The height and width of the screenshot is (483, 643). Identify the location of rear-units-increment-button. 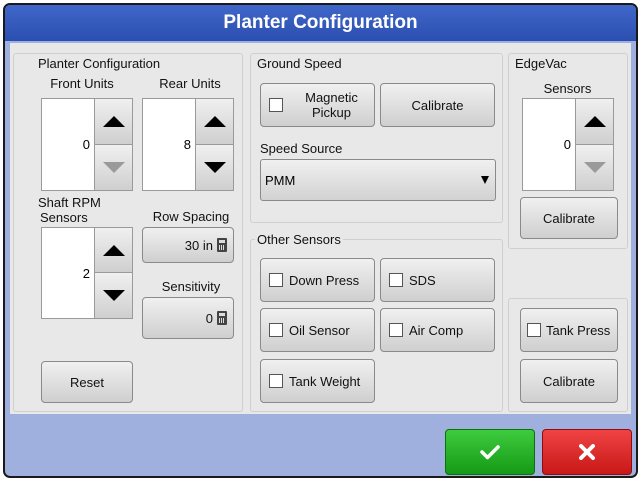
(214, 122).